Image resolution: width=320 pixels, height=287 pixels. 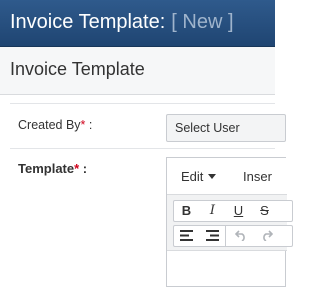 I want to click on editor-toolbar: B I U S, so click(x=230, y=223).